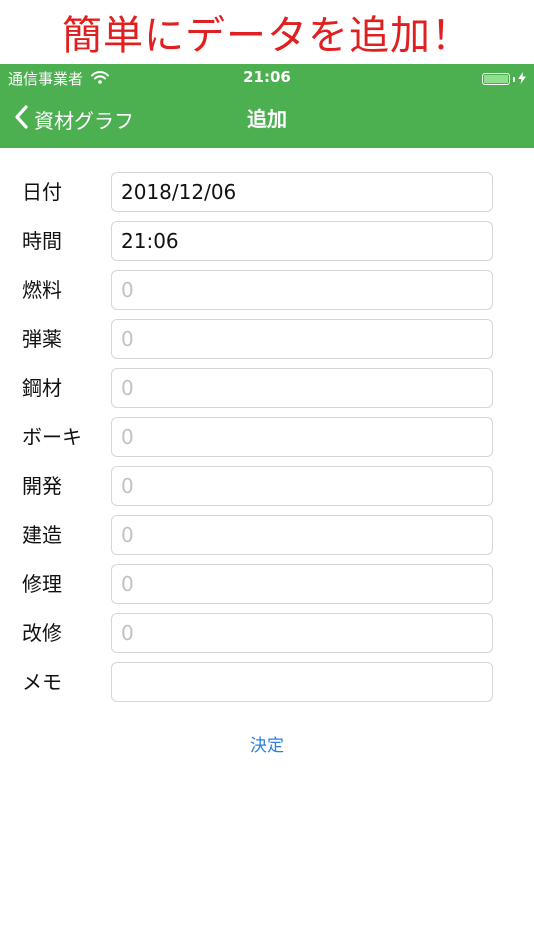 The height and width of the screenshot is (950, 534). I want to click on form-row-time: 時間, so click(267, 245).